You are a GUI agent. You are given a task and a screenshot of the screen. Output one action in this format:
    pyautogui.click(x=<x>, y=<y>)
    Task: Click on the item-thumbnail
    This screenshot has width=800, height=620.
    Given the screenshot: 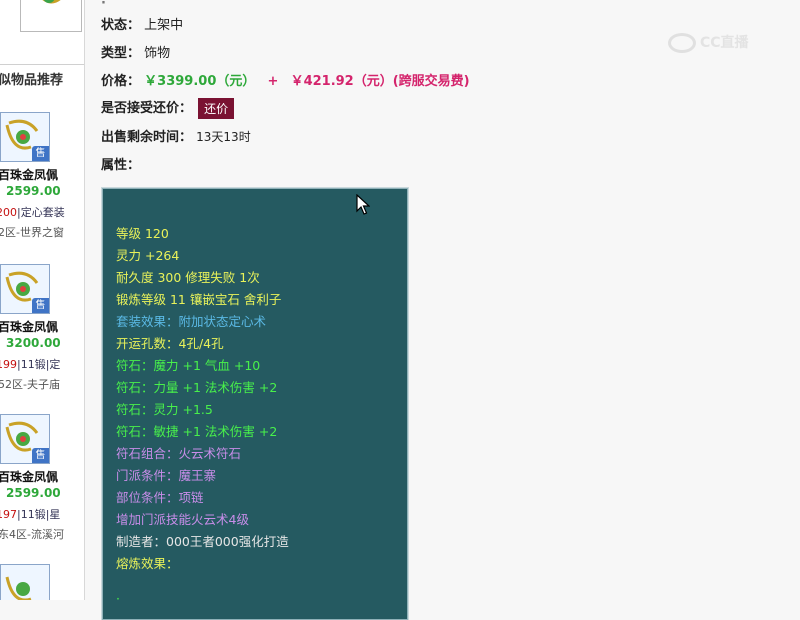 What is the action you would take?
    pyautogui.click(x=25, y=582)
    